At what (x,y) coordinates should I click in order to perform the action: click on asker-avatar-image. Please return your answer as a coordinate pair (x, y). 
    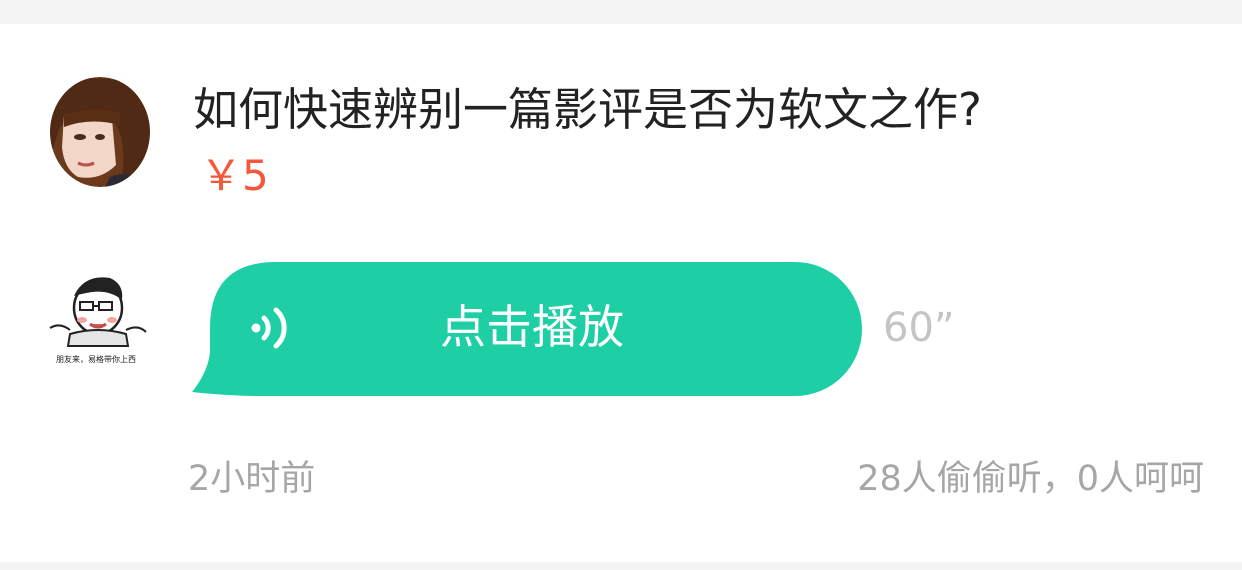
    Looking at the image, I should click on (100, 132).